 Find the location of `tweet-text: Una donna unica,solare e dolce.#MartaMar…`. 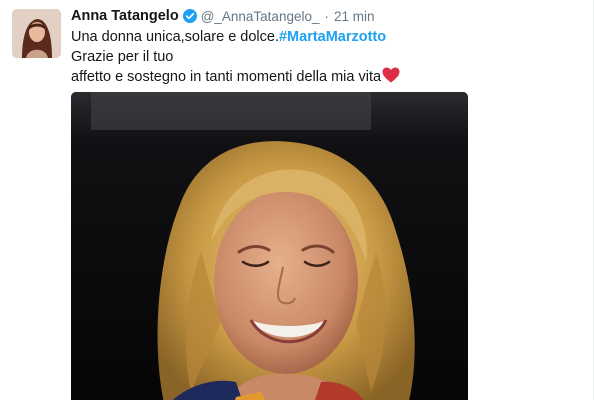

tweet-text: Una donna unica,solare e dolce.#MartaMar… is located at coordinates (321, 58).